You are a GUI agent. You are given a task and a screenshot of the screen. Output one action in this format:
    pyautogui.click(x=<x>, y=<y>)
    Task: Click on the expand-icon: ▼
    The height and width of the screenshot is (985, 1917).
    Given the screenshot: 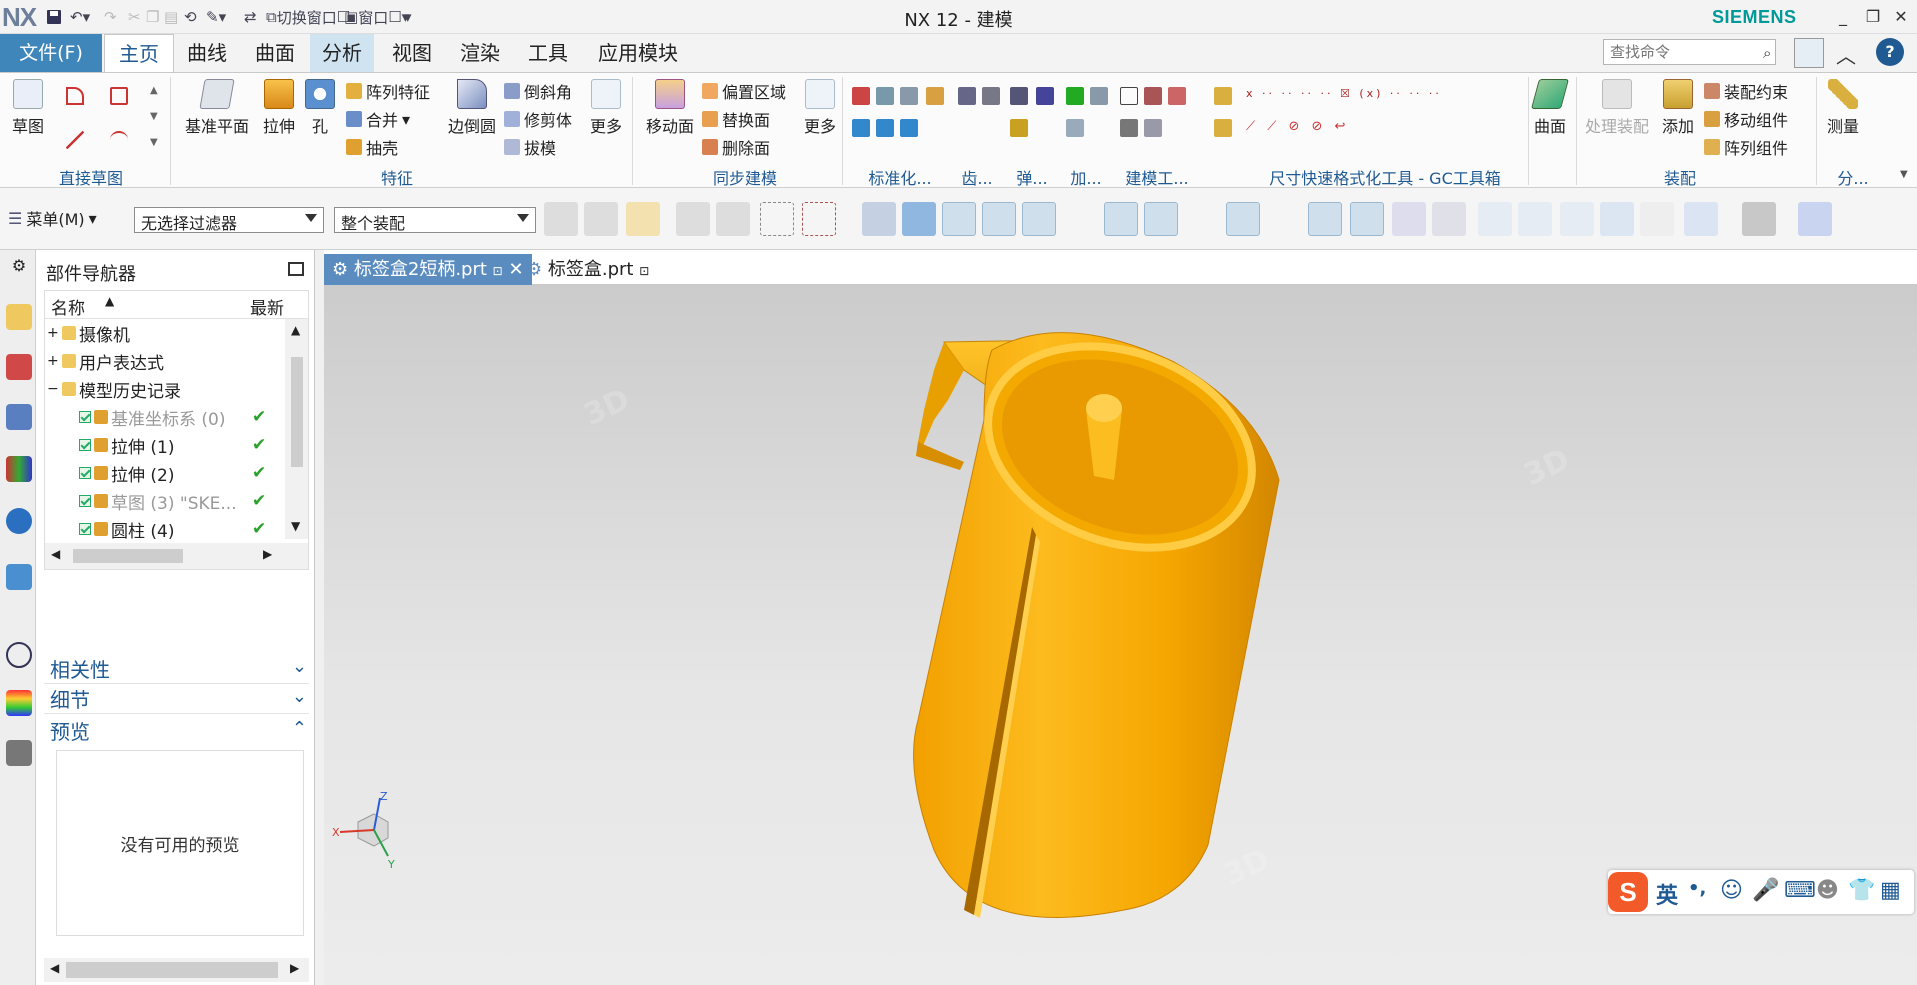 What is the action you would take?
    pyautogui.click(x=154, y=142)
    